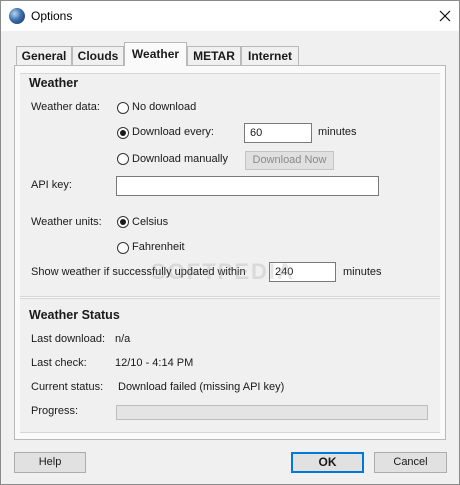 This screenshot has width=460, height=485. Describe the element at coordinates (337, 132) in the screenshot. I see `interval-unit-label: minutes` at that location.